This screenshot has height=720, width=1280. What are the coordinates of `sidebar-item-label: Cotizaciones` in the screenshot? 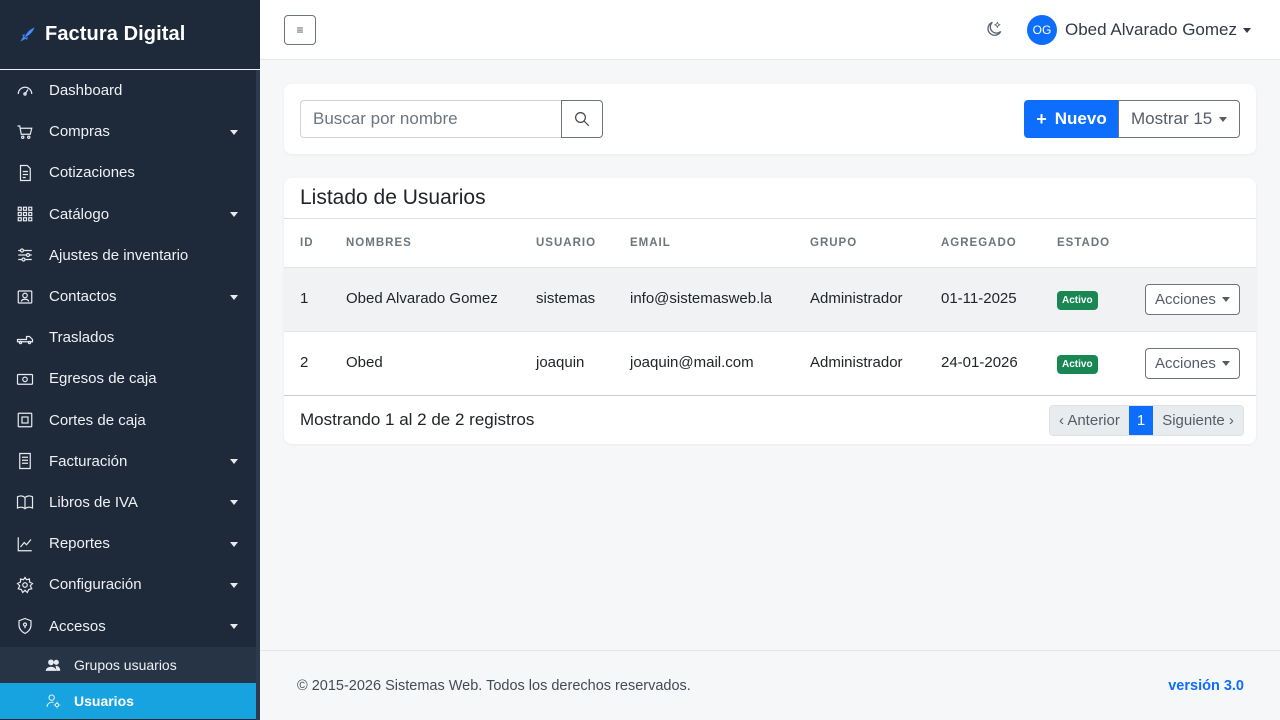 It's located at (92, 173).